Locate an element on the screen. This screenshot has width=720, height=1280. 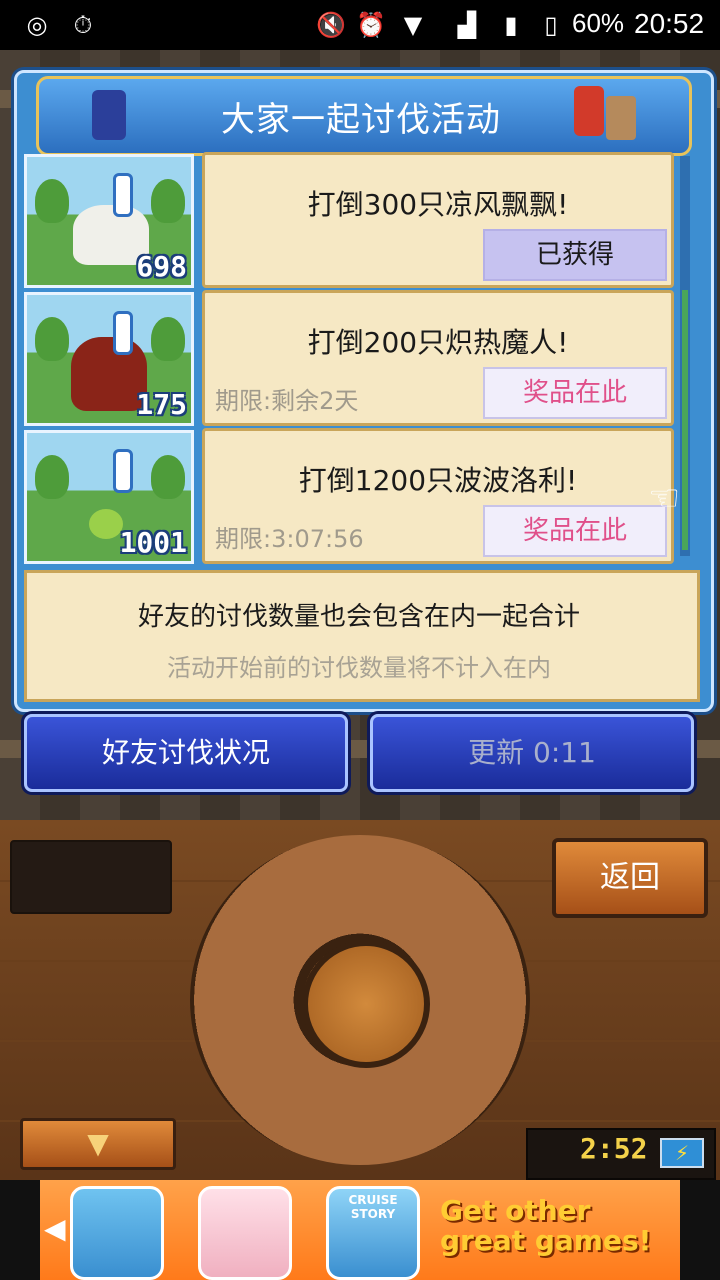
back-button: 返回 is located at coordinates (630, 878).